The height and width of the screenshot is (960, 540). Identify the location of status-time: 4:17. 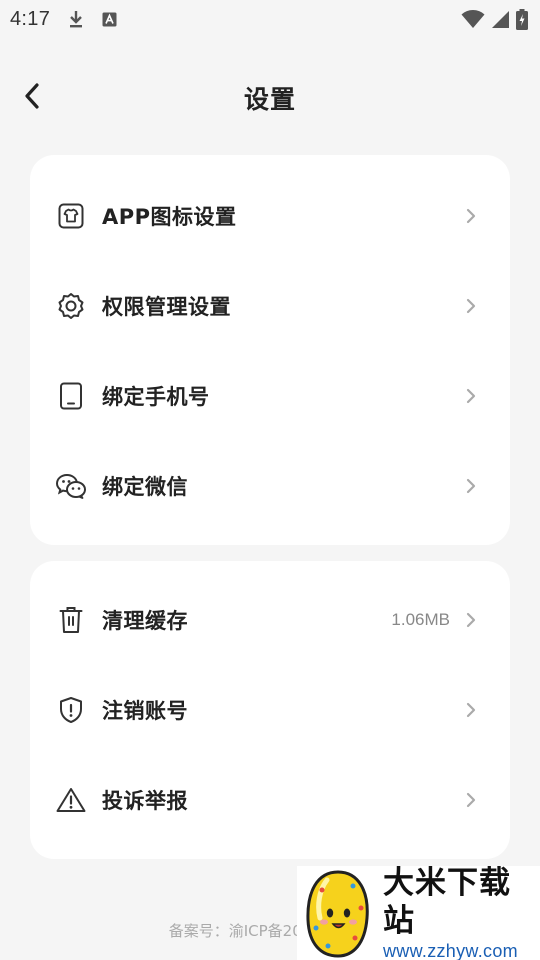
(30, 18).